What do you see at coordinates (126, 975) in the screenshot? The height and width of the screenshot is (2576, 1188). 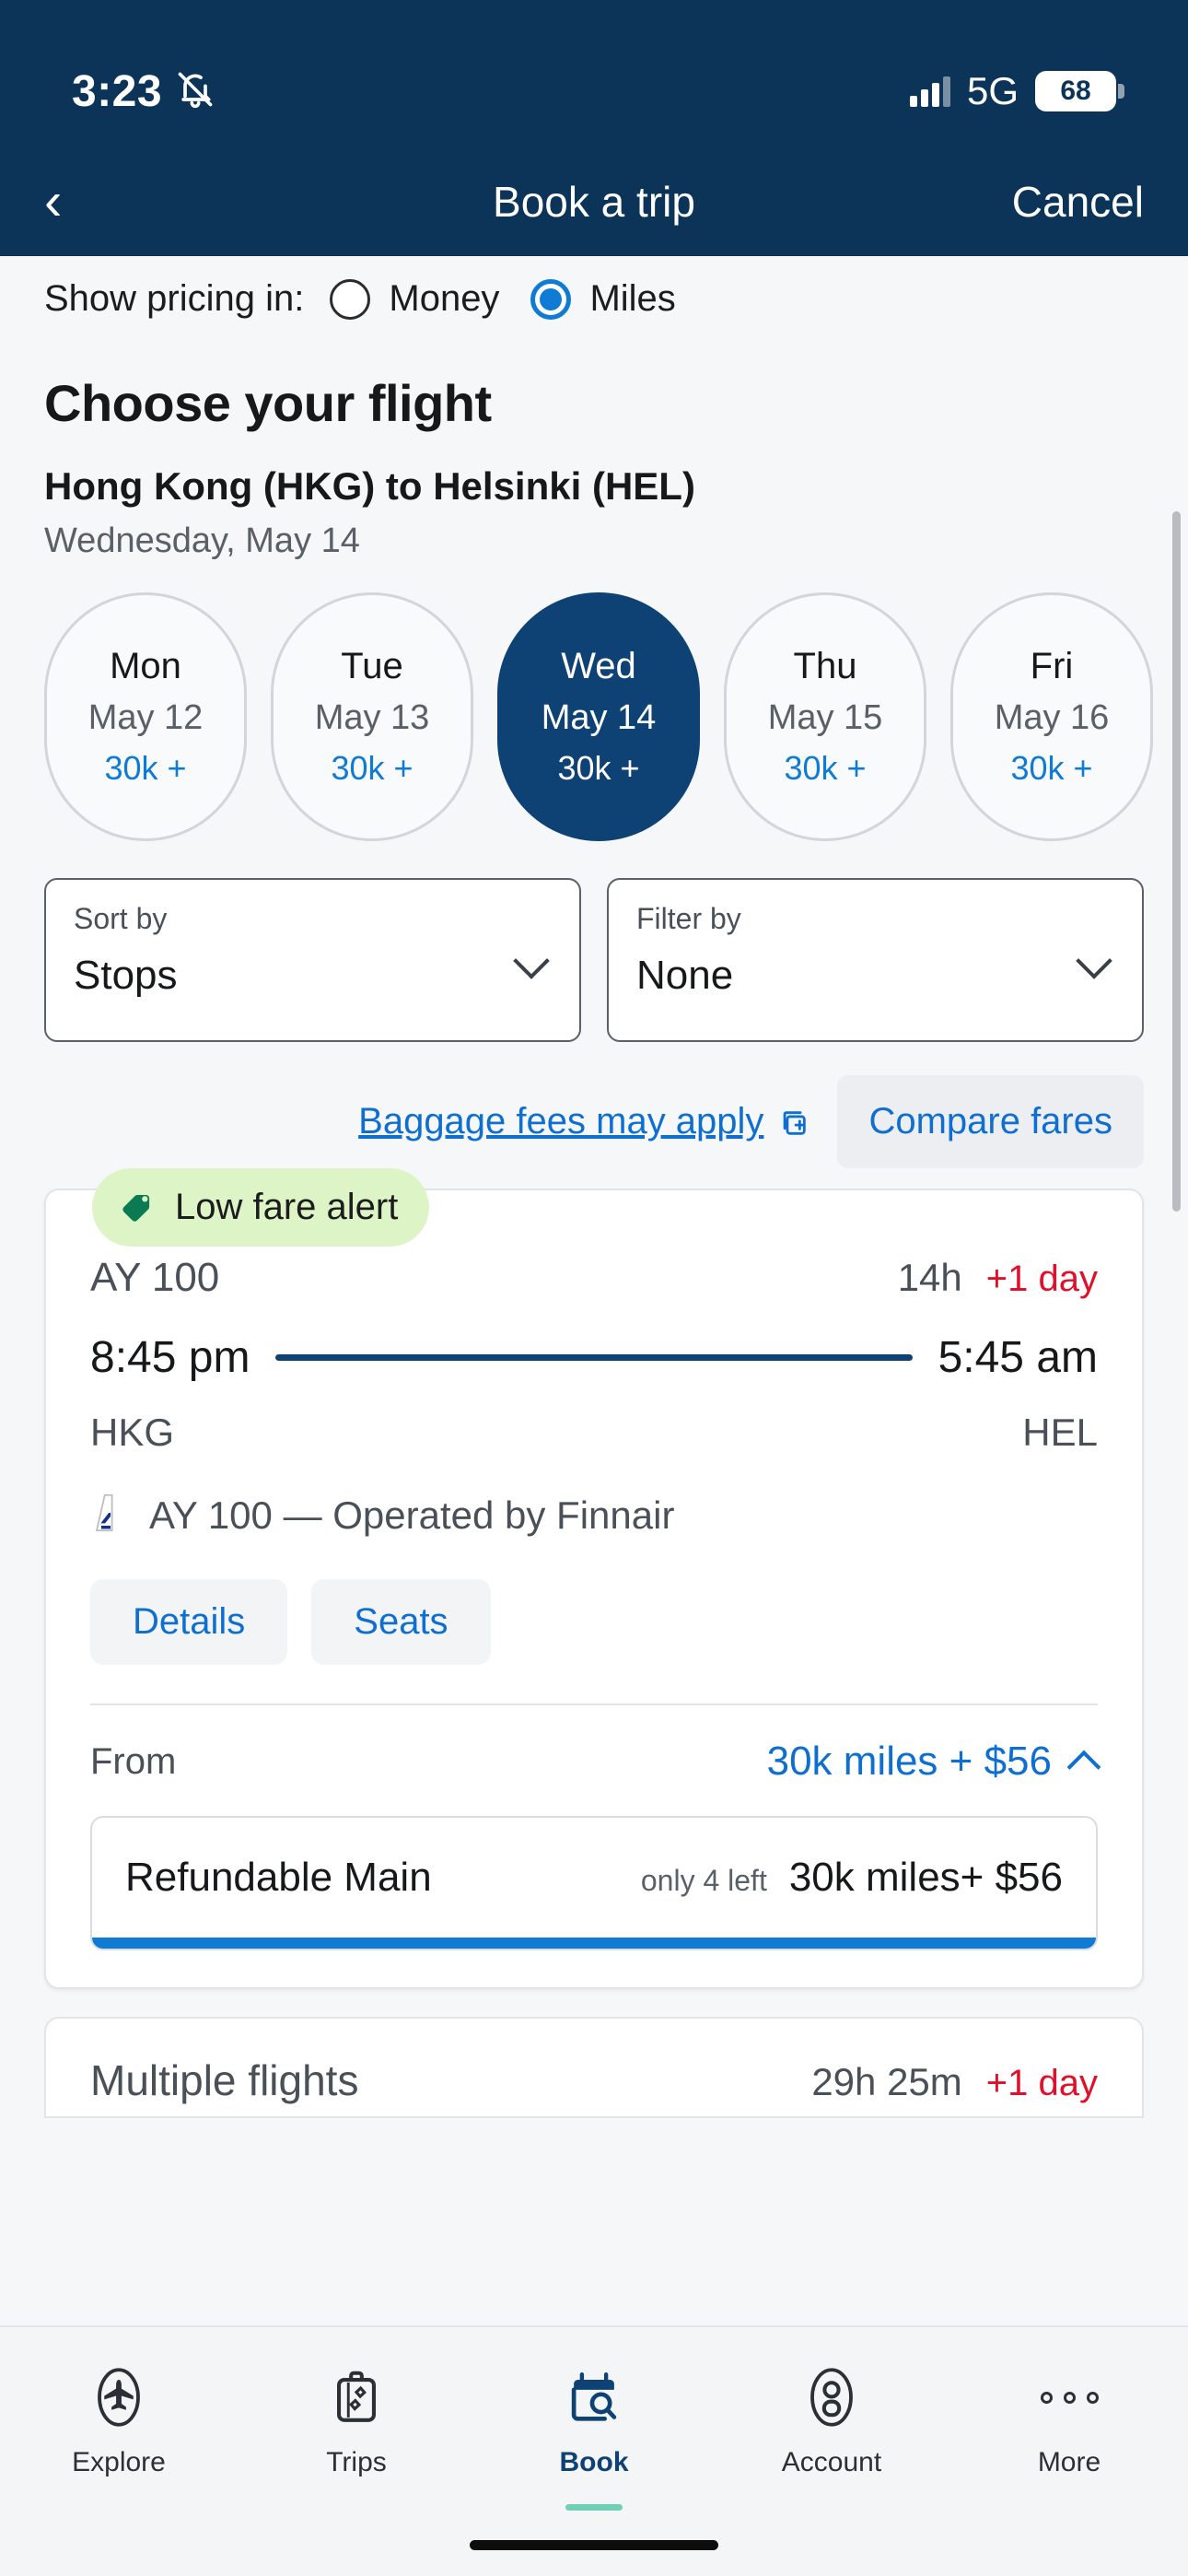 I see `sort-by-value: Stops` at bounding box center [126, 975].